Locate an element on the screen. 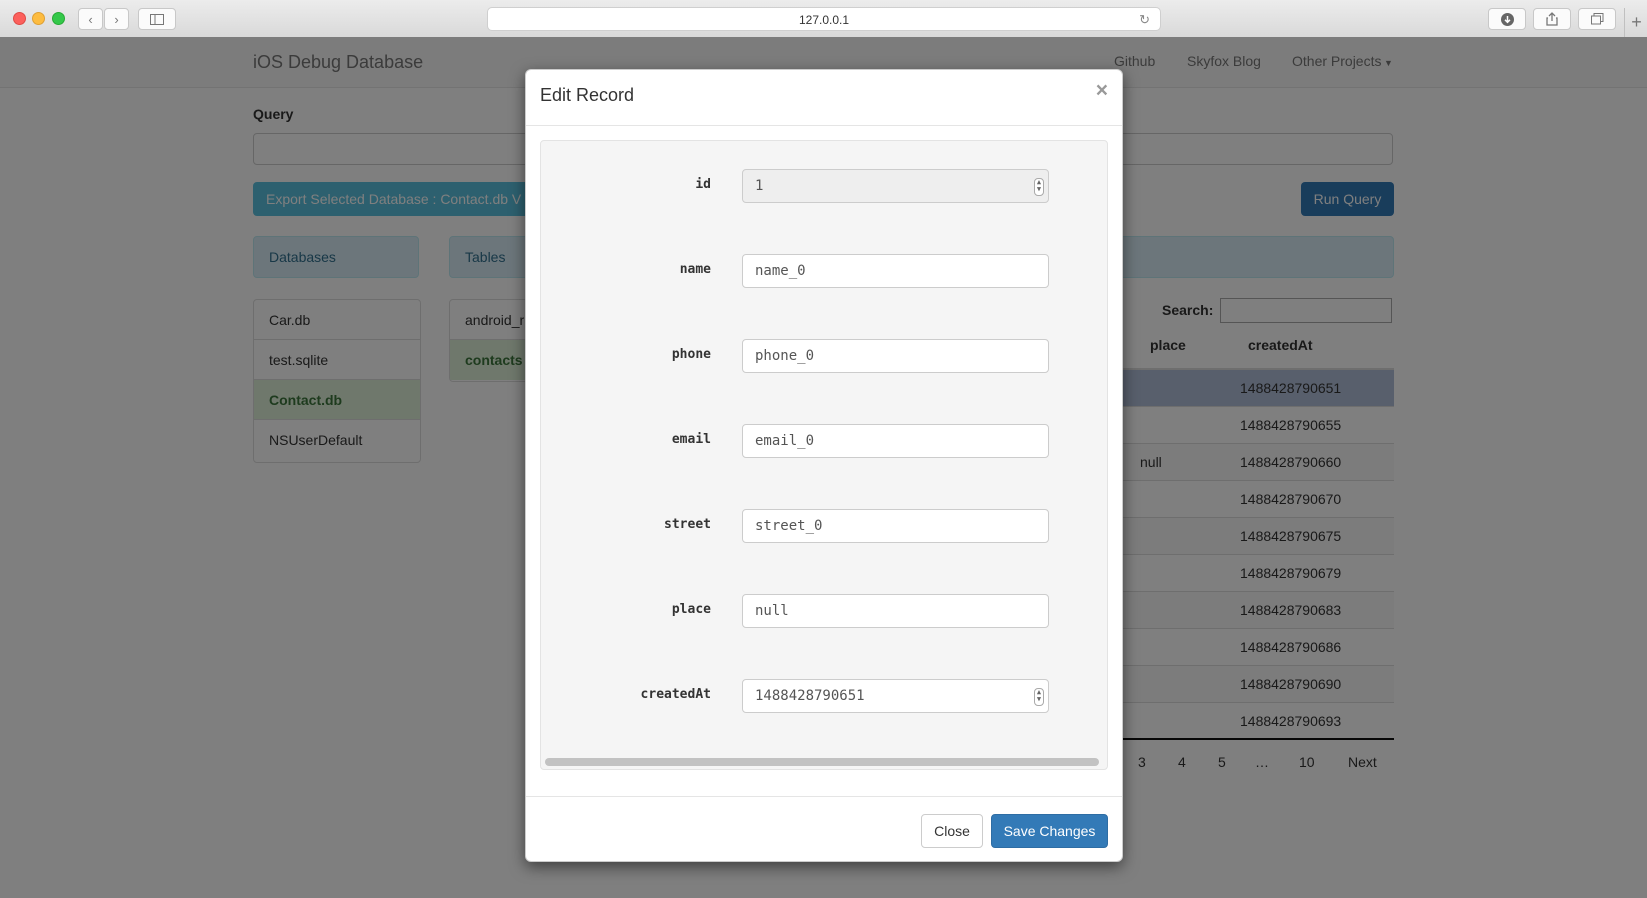 The height and width of the screenshot is (898, 1647). maximize-window-icon is located at coordinates (58, 18).